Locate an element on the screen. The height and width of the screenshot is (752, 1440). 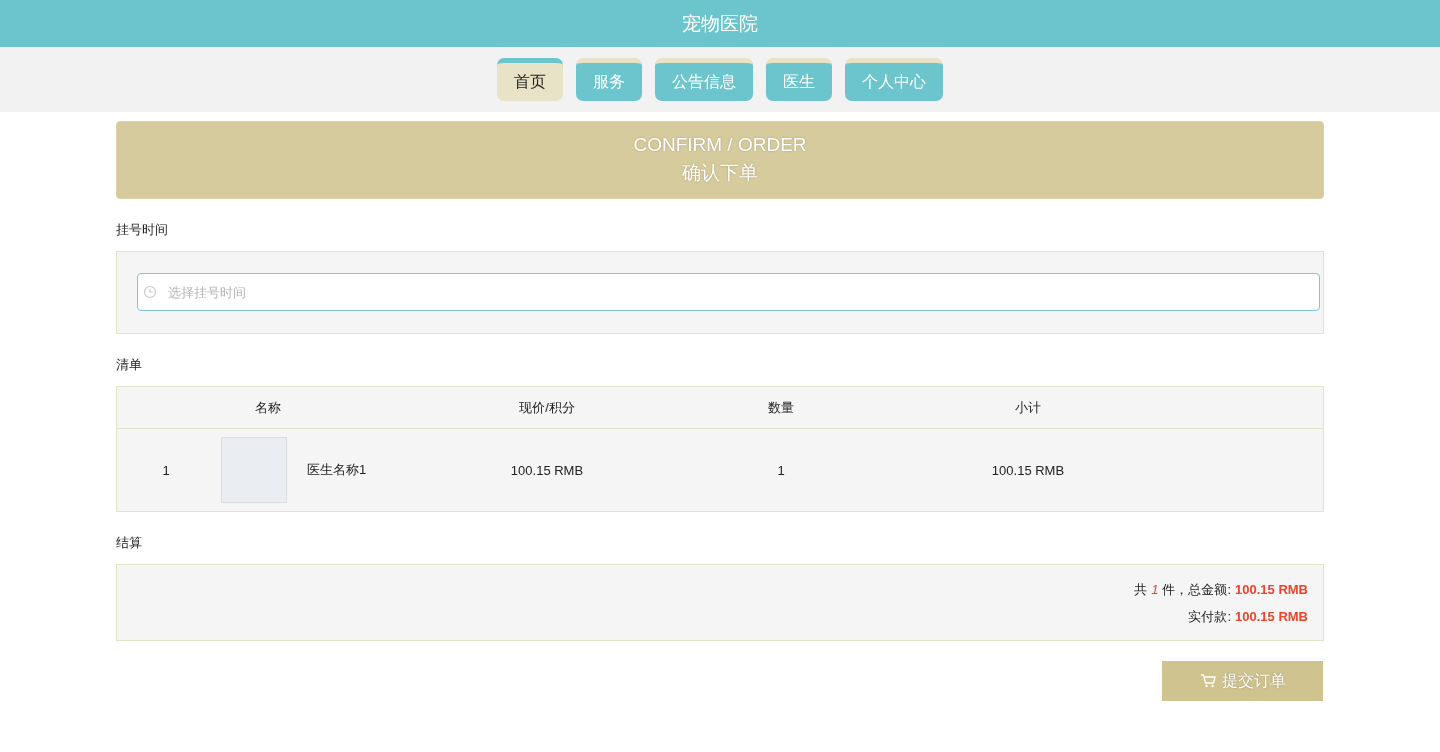
photo-placeholder is located at coordinates (254, 470).